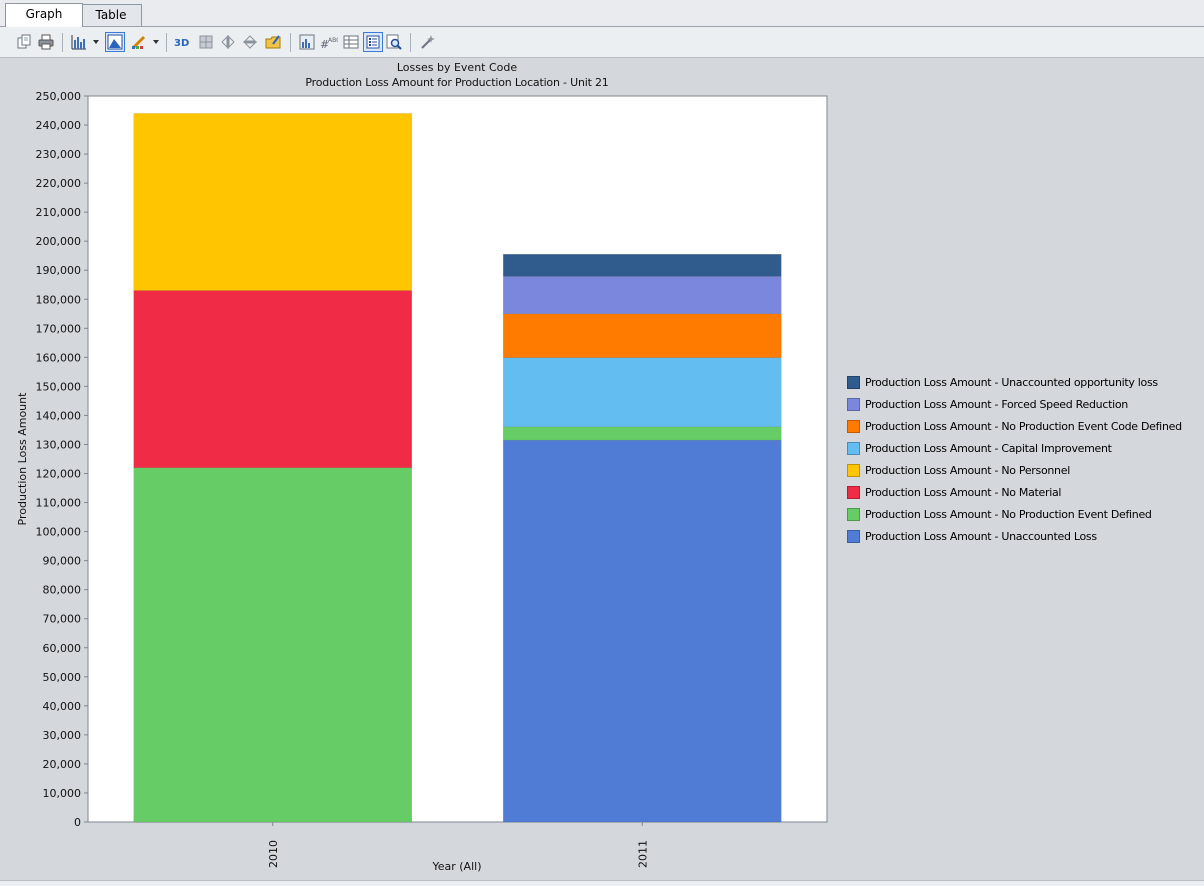 The width and height of the screenshot is (1204, 886). Describe the element at coordinates (62, 648) in the screenshot. I see `y-tick-label: 60,000` at that location.